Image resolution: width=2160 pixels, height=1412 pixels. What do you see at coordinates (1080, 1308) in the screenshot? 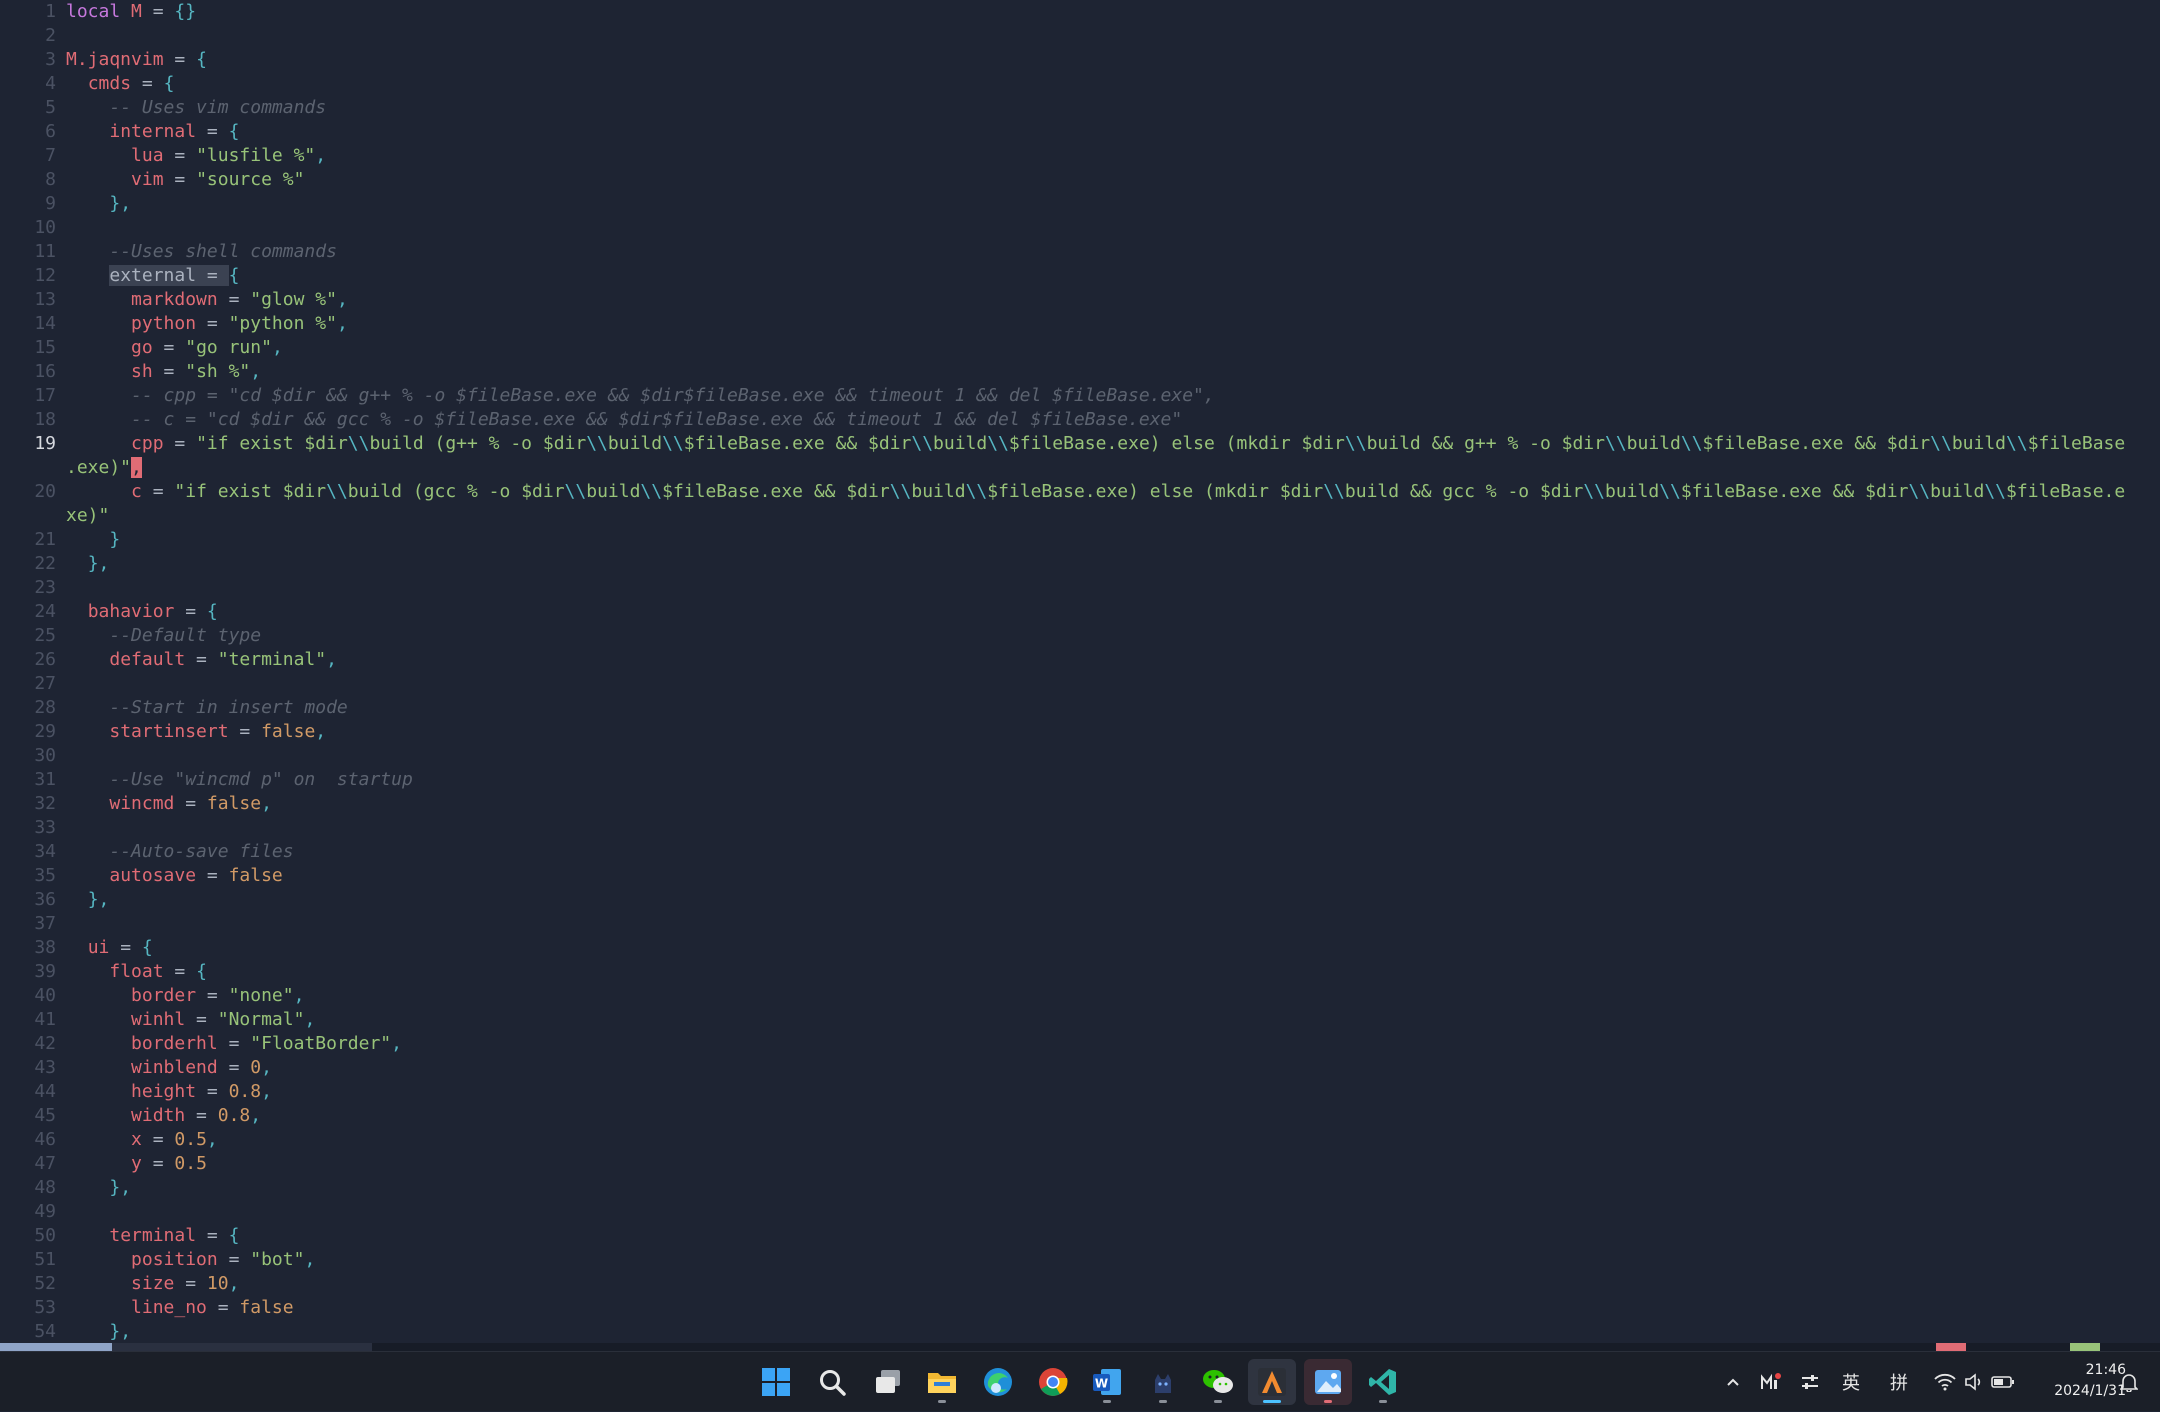
I see `code-line: 53 line_no = false` at bounding box center [1080, 1308].